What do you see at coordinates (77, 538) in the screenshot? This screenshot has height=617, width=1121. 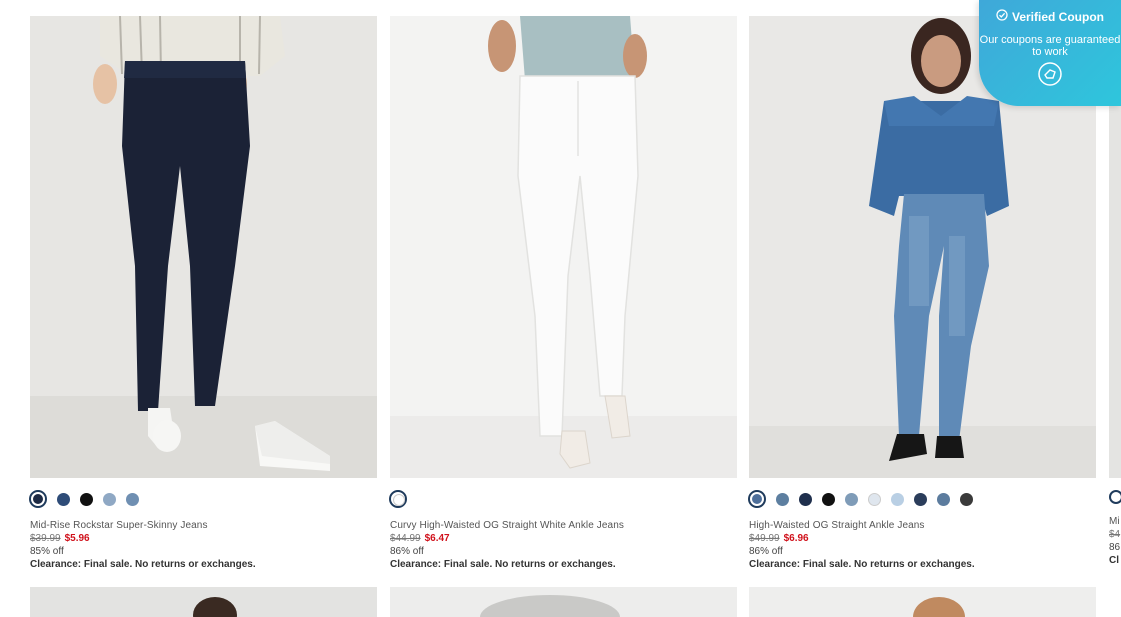 I see `sale-price: $5.96` at bounding box center [77, 538].